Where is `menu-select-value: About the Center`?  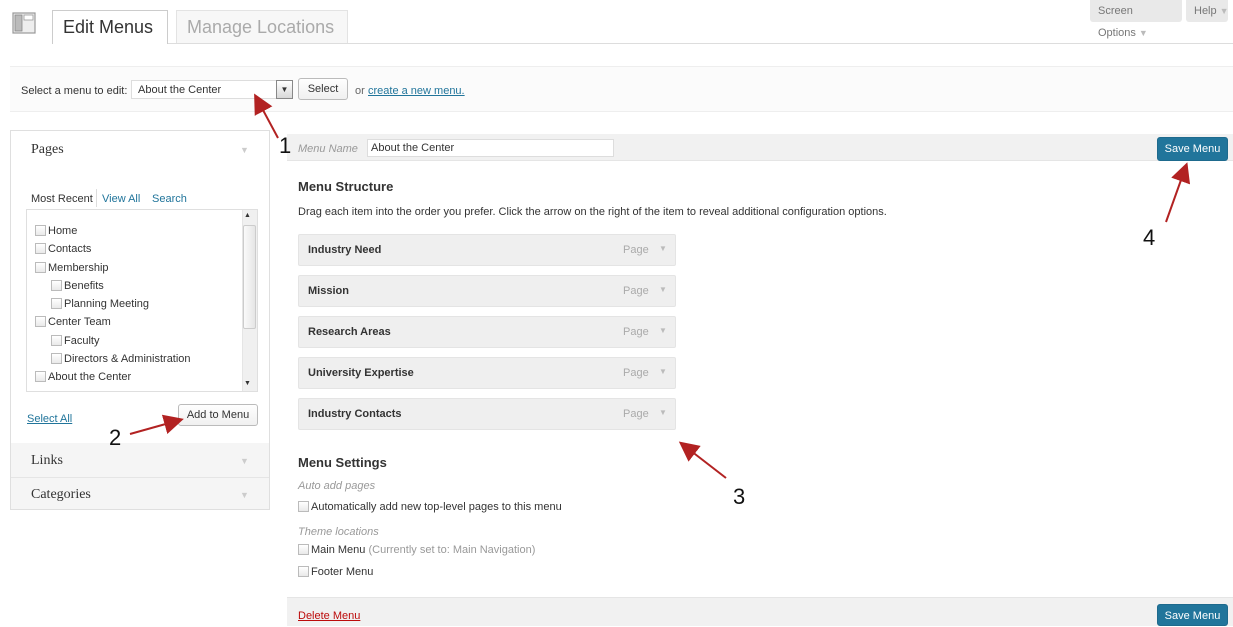
menu-select-value: About the Center is located at coordinates (180, 90).